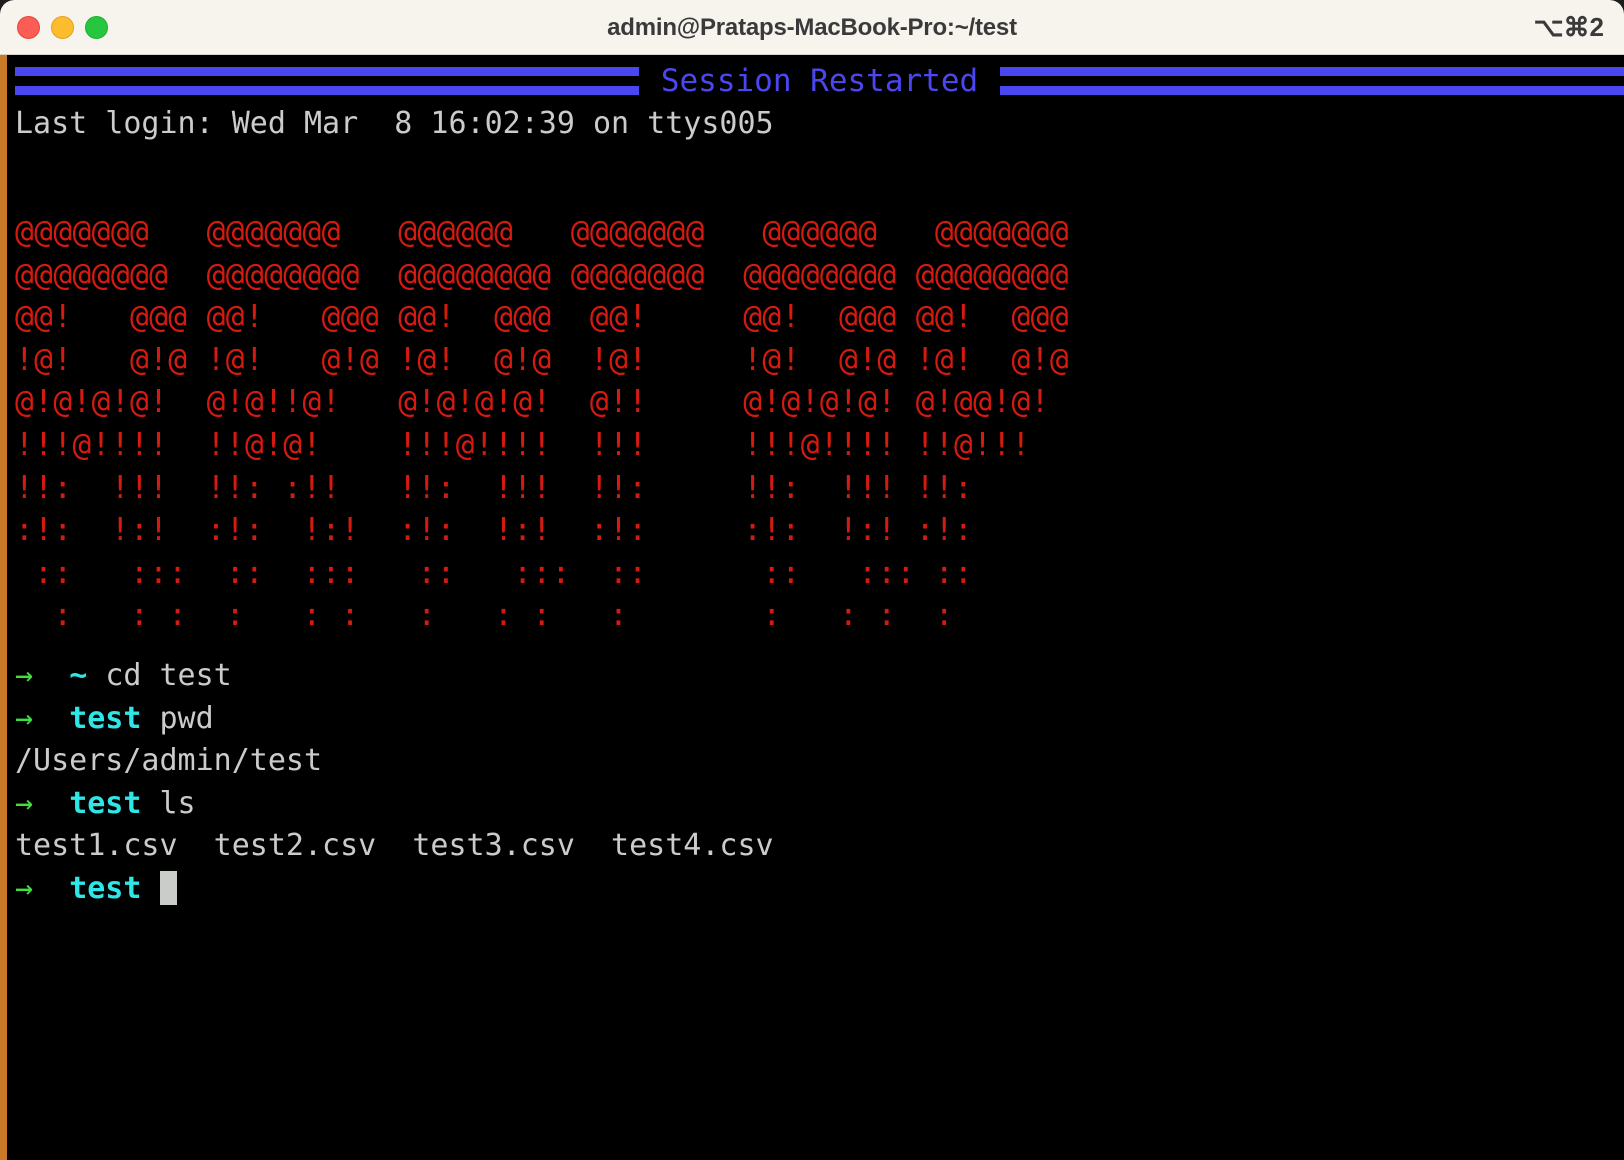  I want to click on prompt-command: pwd, so click(186, 718).